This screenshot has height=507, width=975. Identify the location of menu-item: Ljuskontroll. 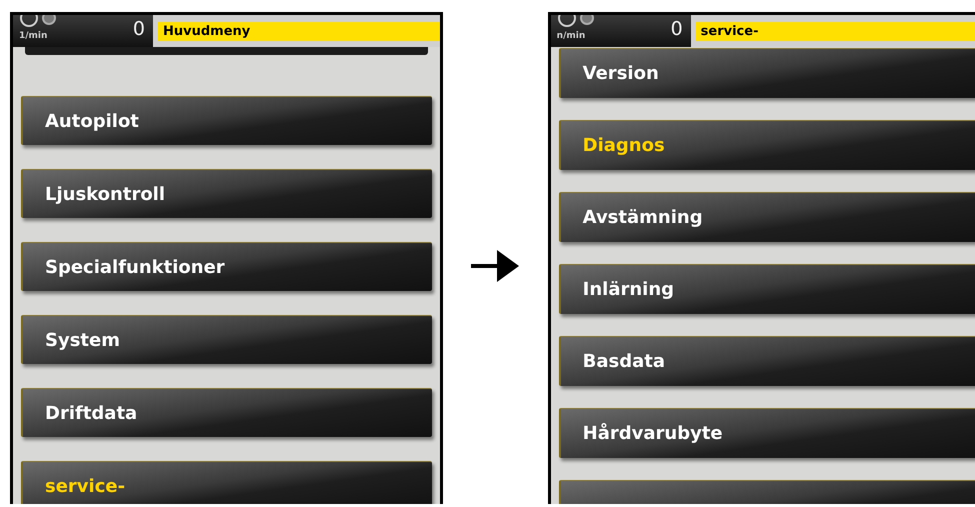
(226, 193).